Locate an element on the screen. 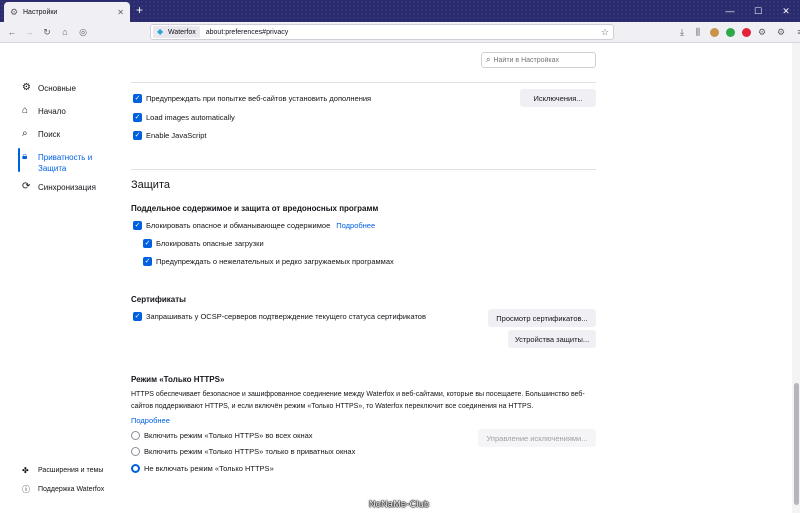 This screenshot has height=513, width=800. certificates-heading: Сертификаты is located at coordinates (158, 299).